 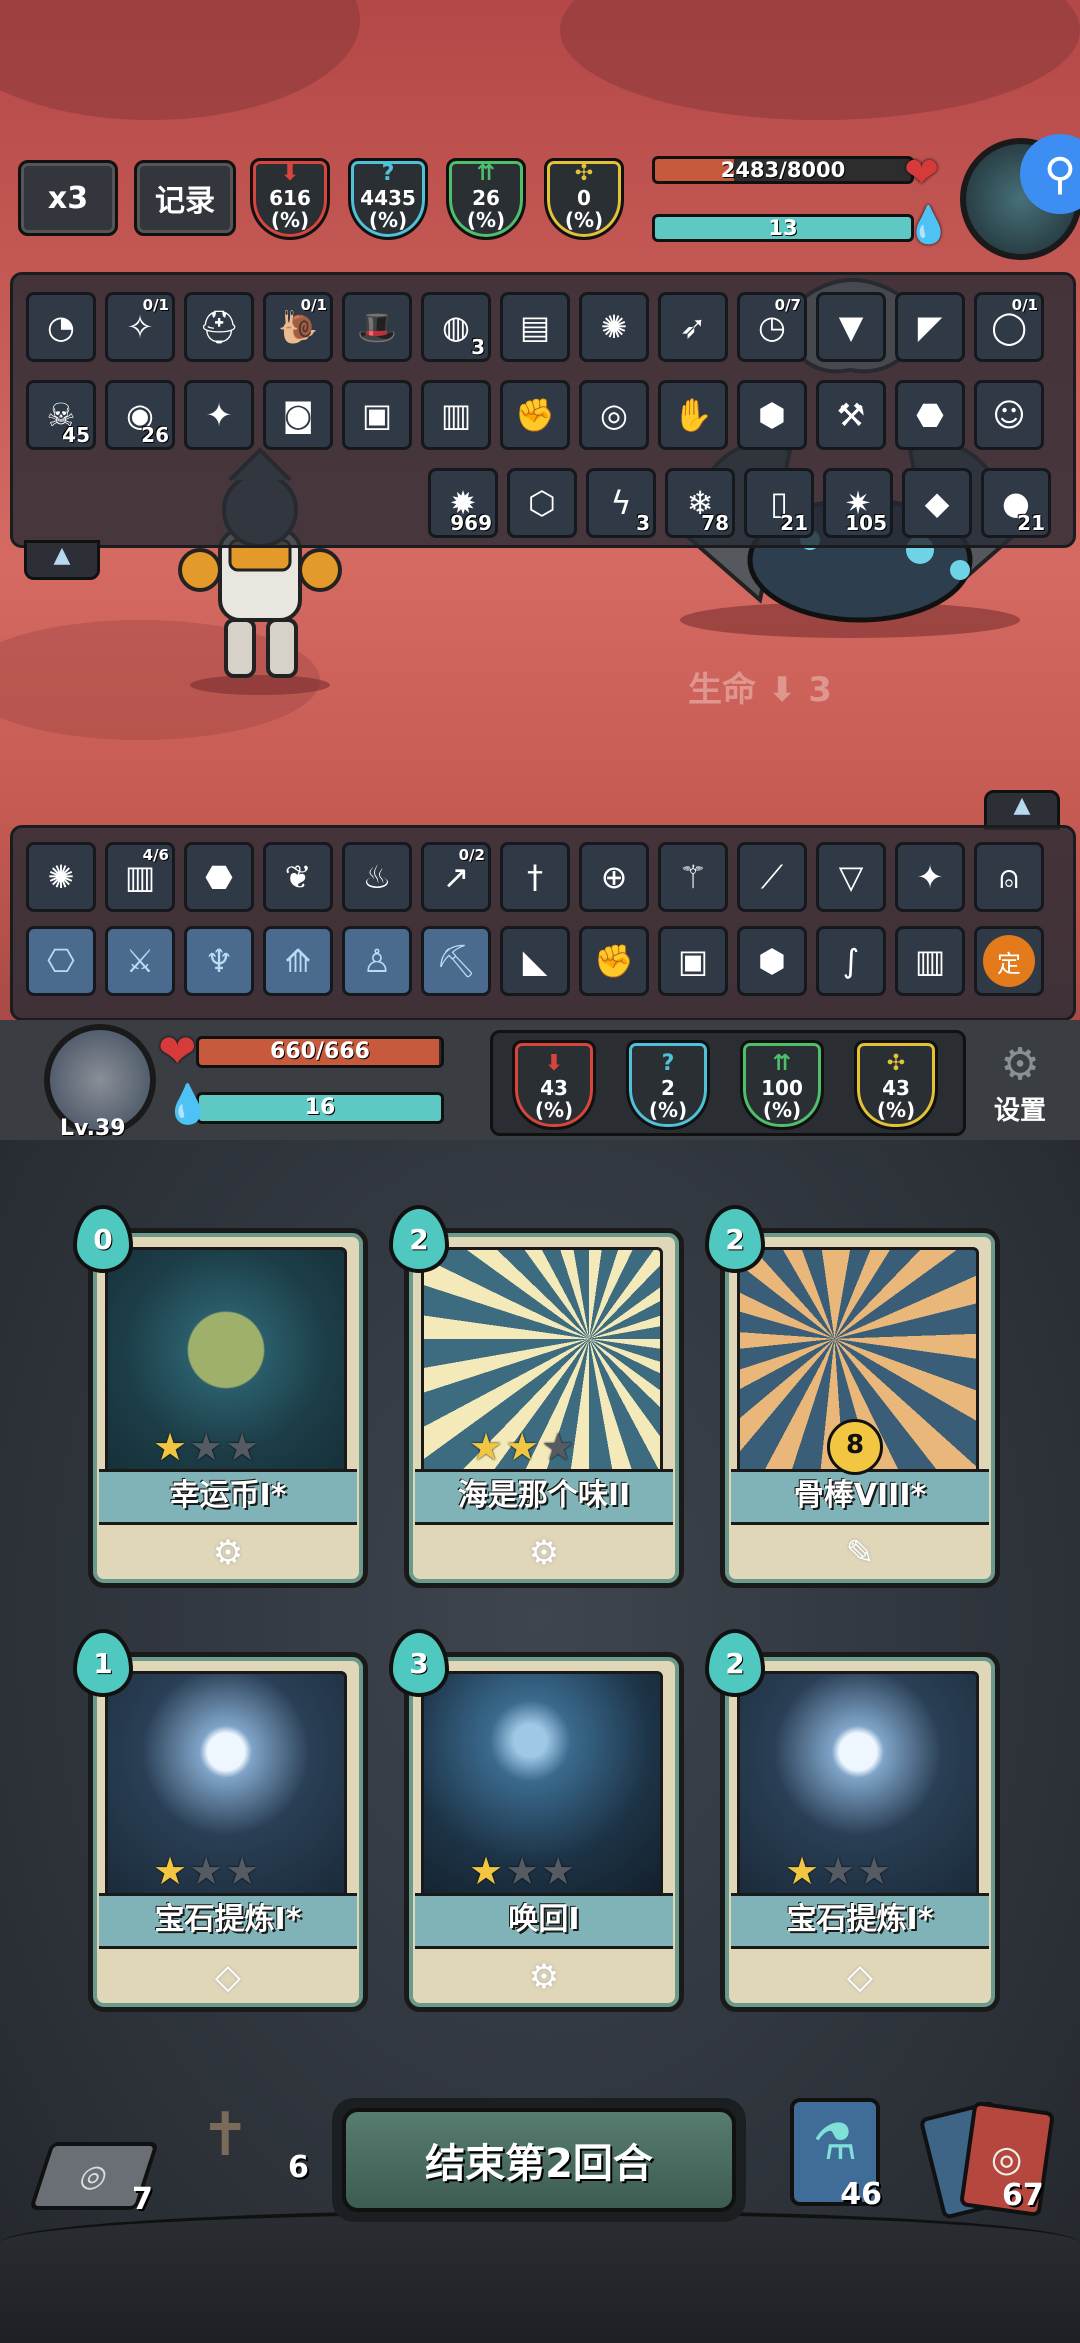 I want to click on graveyard-button: ✝ 6, so click(x=255, y=2155).